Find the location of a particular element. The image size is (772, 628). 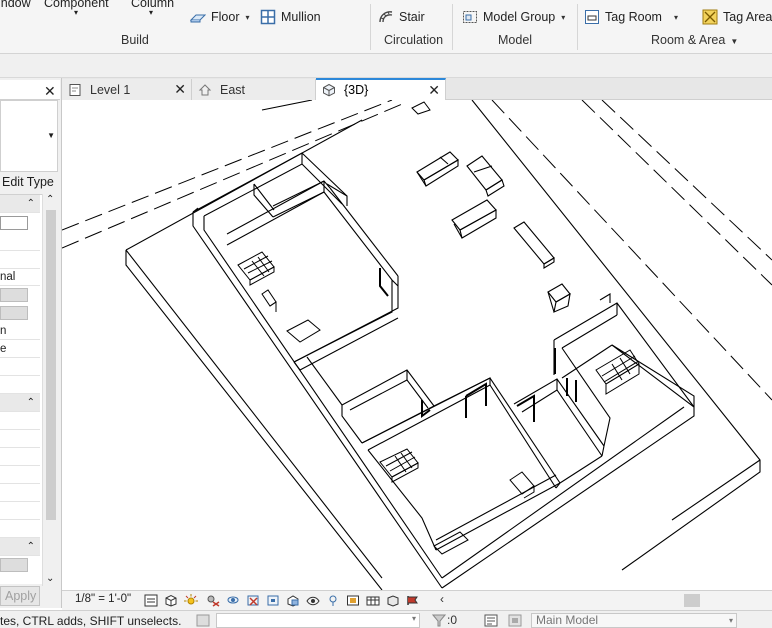

worksharing-display-icon is located at coordinates (373, 600).